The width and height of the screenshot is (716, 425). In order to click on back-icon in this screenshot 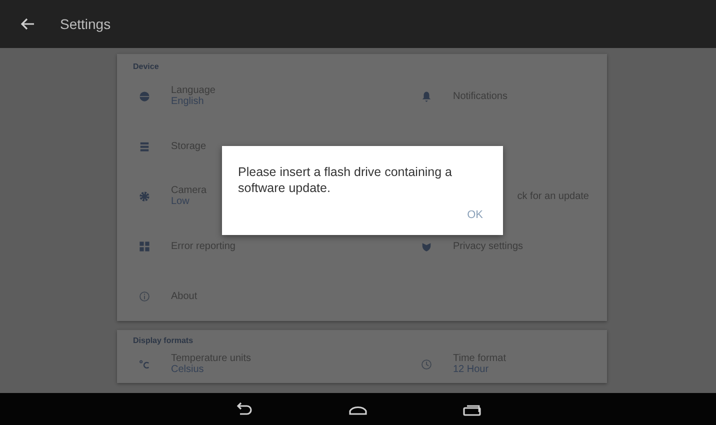, I will do `click(244, 409)`.